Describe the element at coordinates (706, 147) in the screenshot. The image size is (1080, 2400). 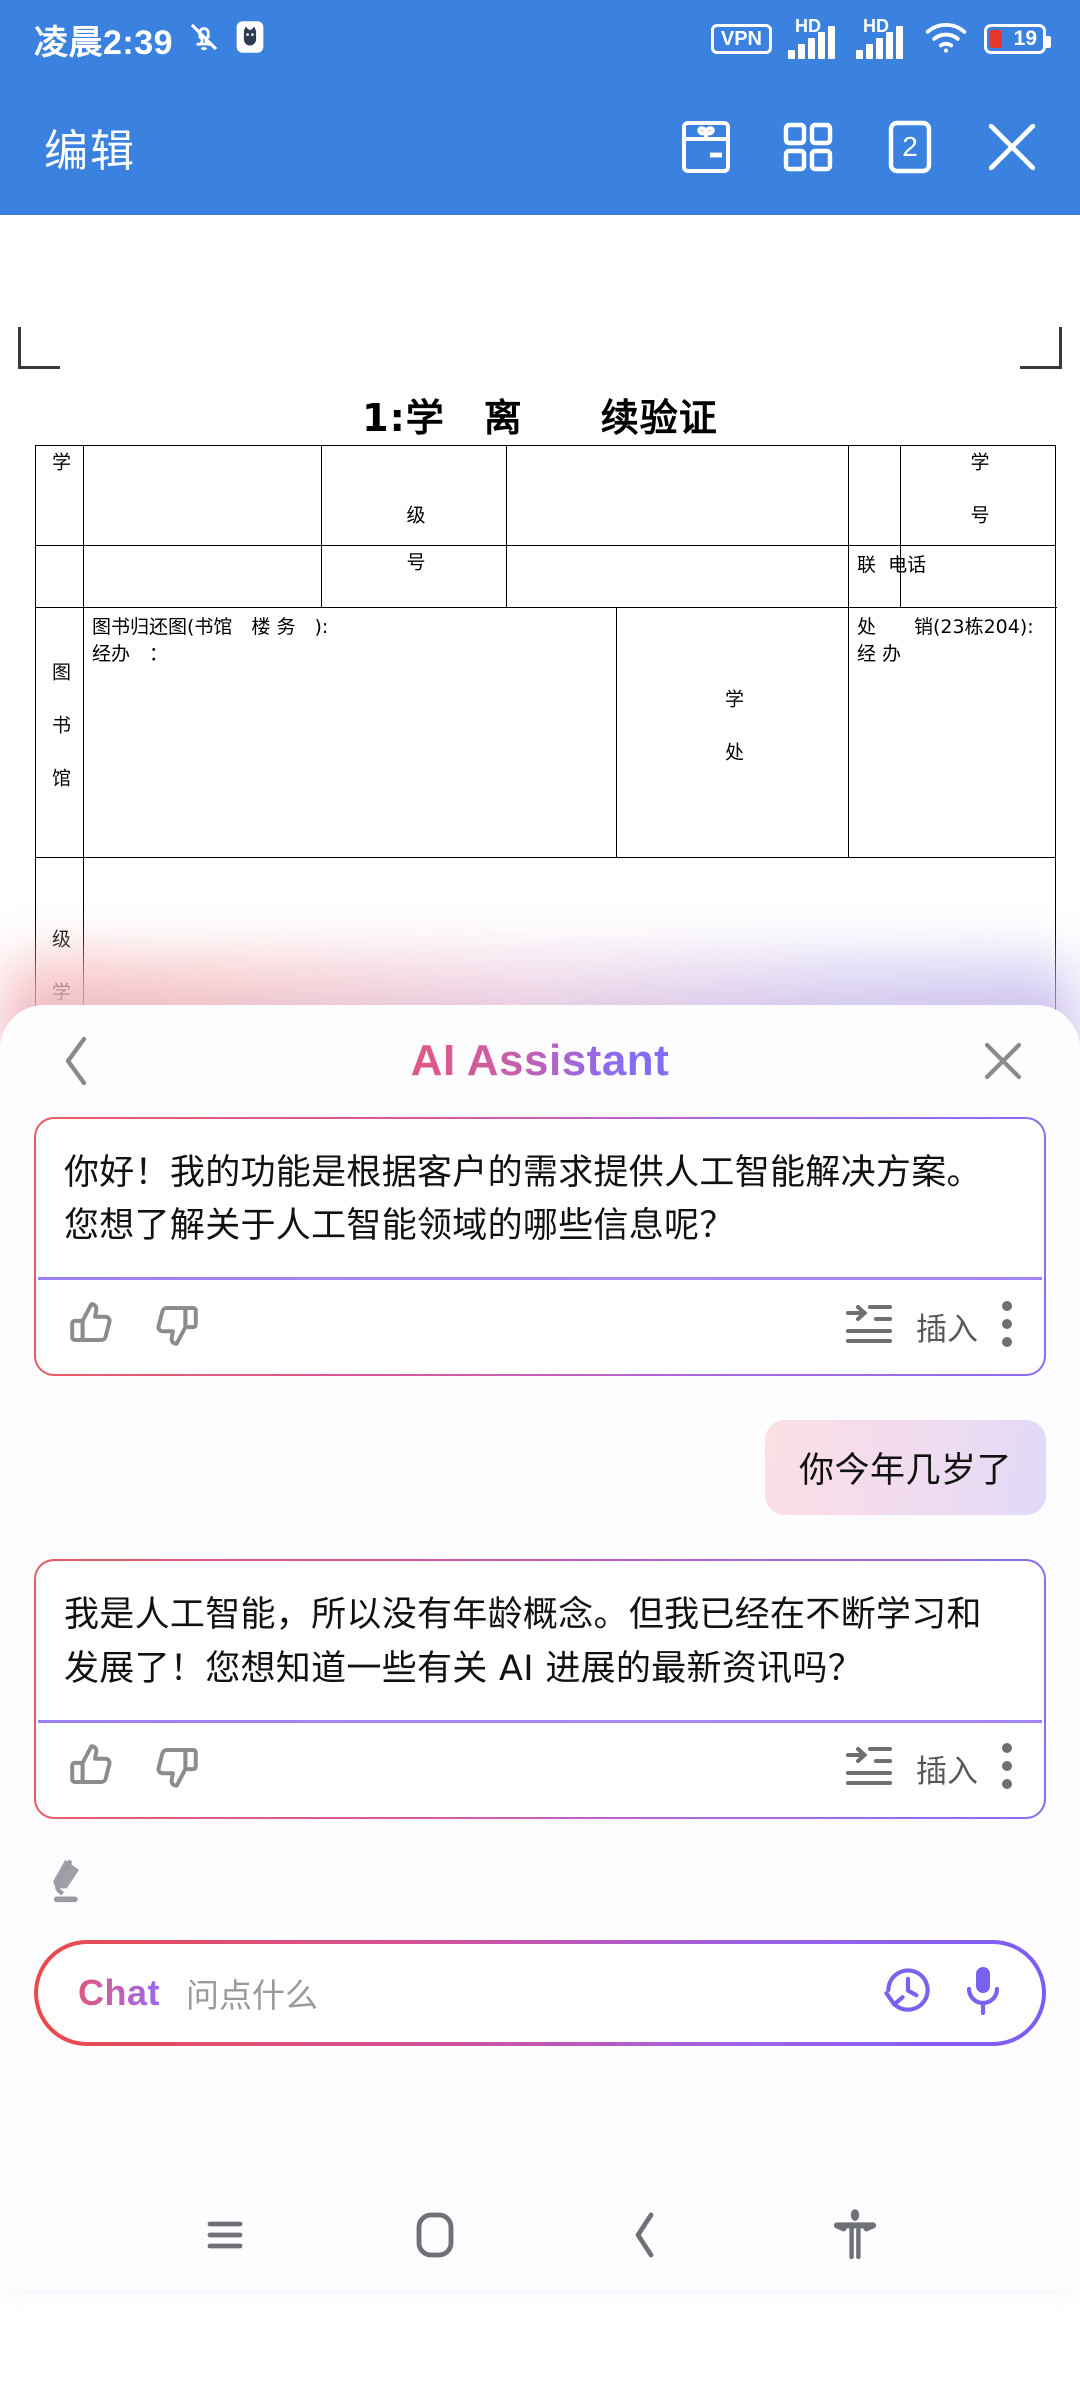
I see `gift-box-icon` at that location.